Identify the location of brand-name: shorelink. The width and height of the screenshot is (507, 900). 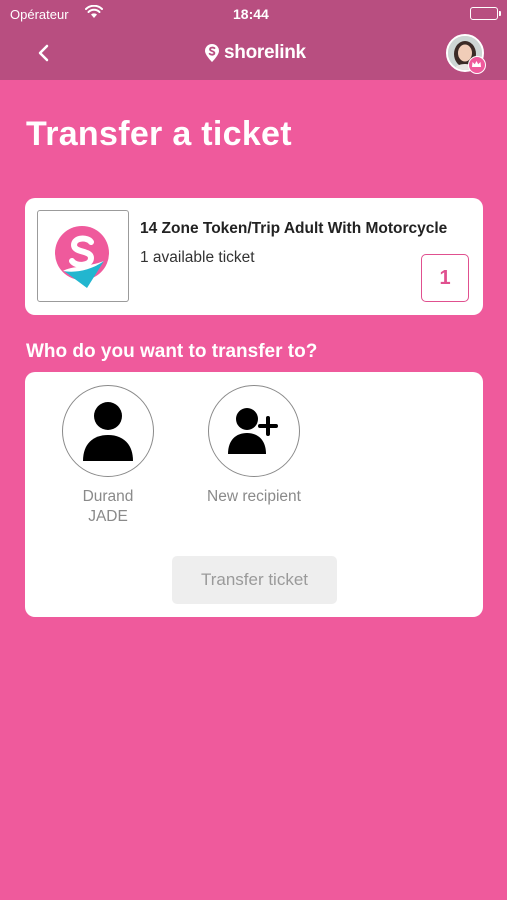
(265, 52).